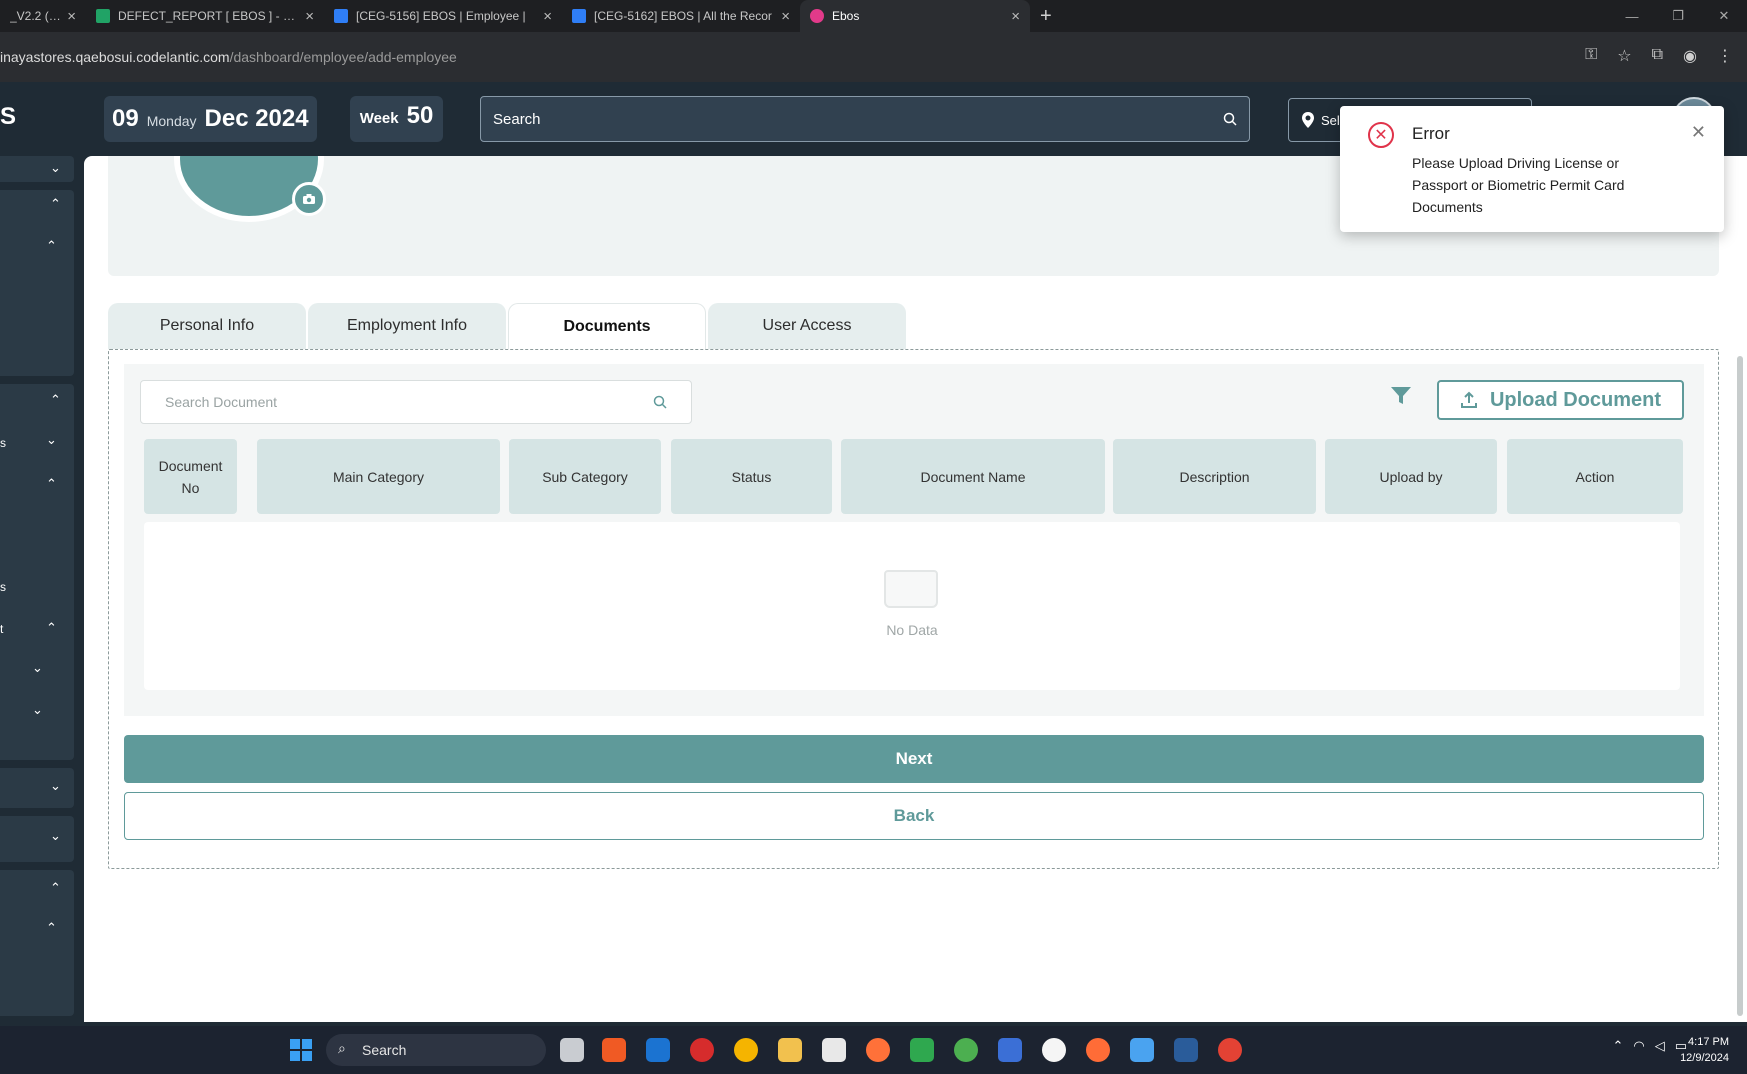  Describe the element at coordinates (1431, 133) in the screenshot. I see `toast-title: Error` at that location.